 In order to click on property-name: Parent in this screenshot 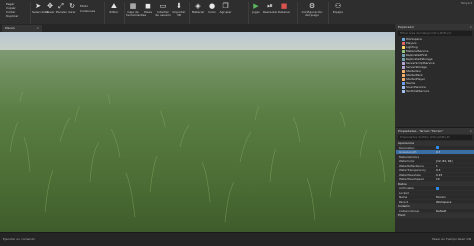, I will do `click(403, 201)`.